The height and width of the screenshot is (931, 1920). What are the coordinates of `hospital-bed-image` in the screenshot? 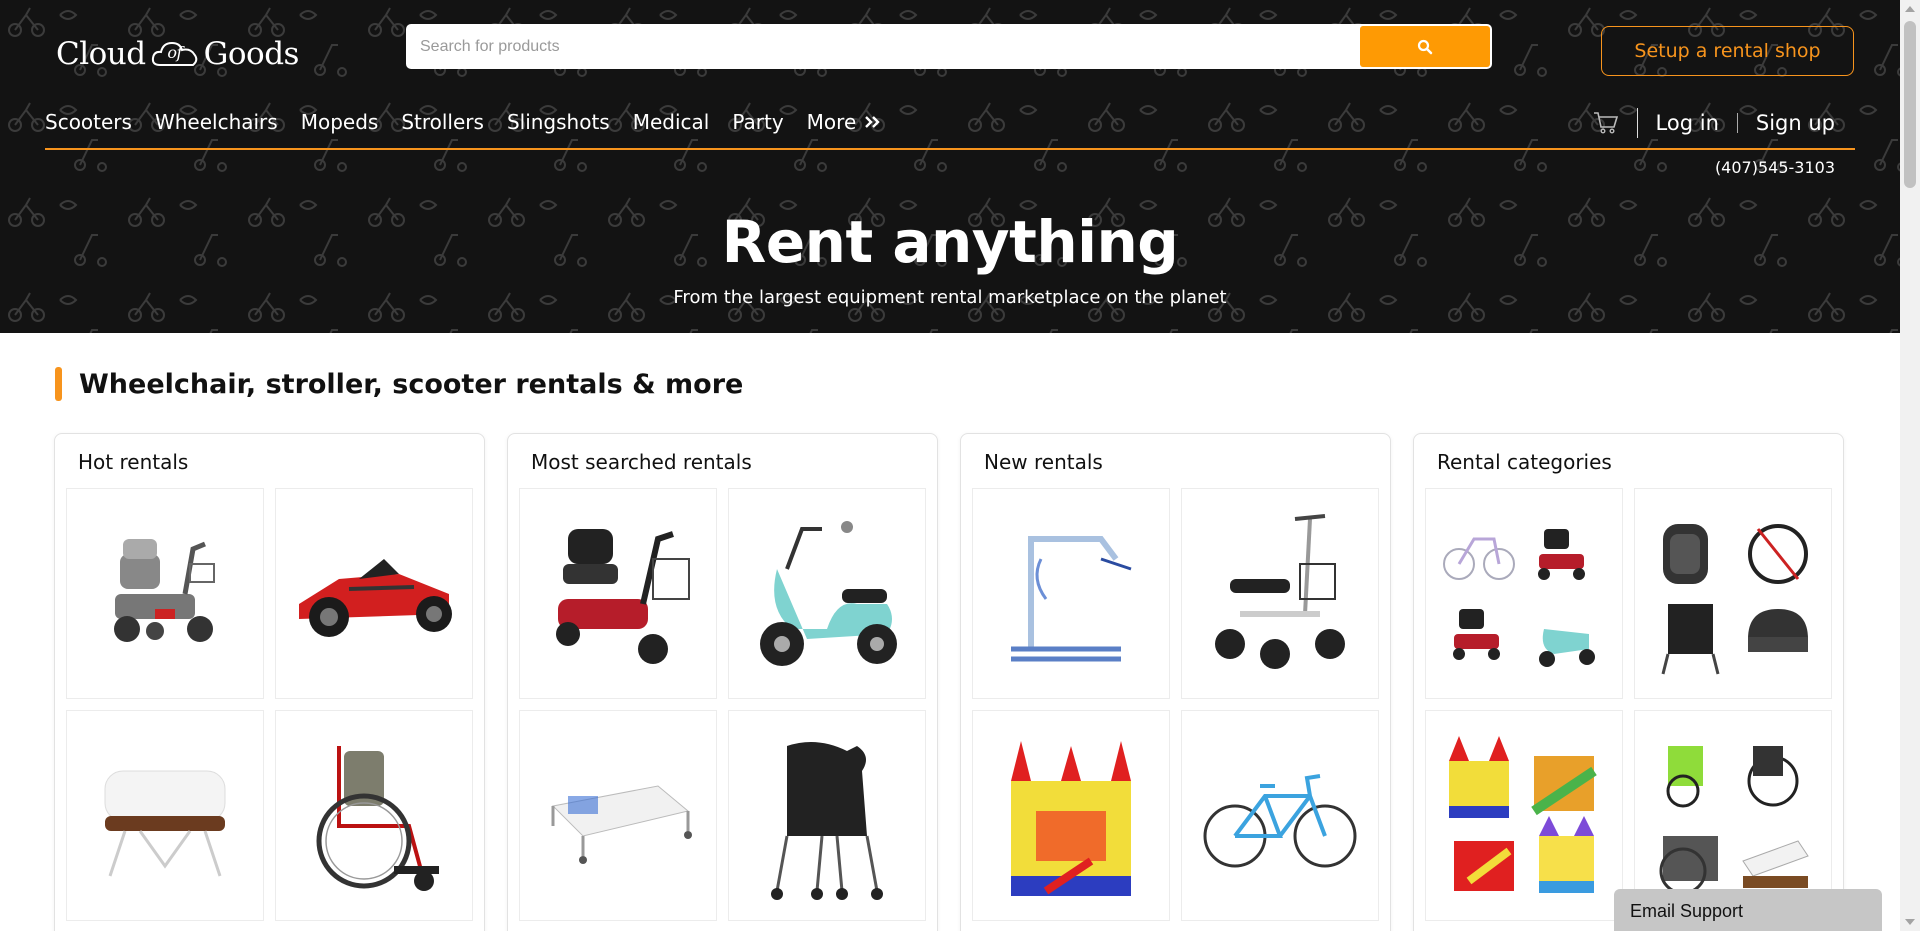 It's located at (621, 824).